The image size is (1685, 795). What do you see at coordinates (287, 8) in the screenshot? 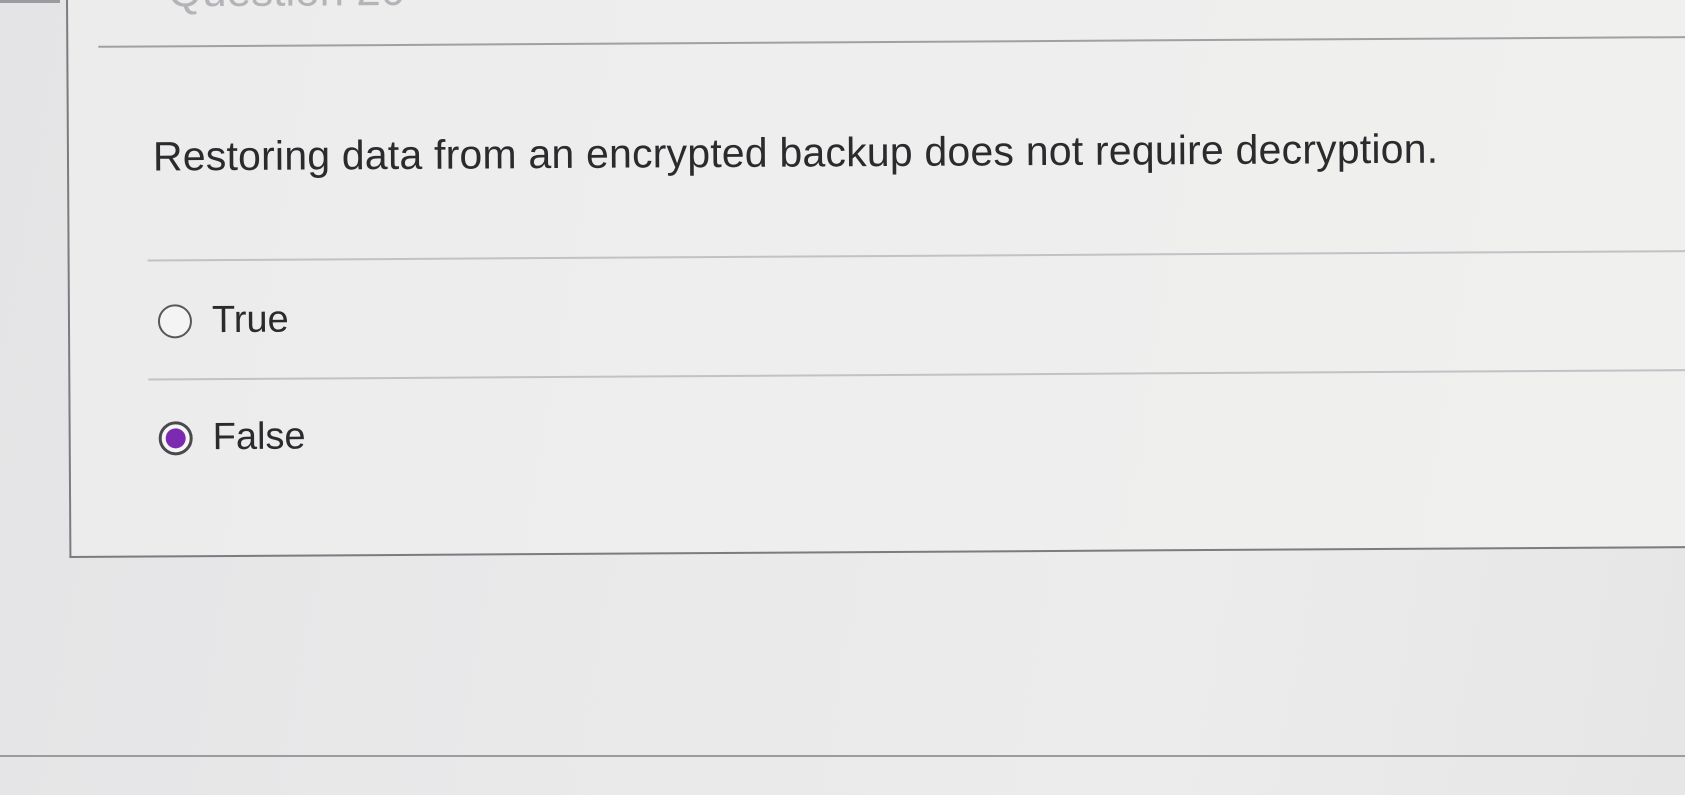
I see `question-number: Question 20` at bounding box center [287, 8].